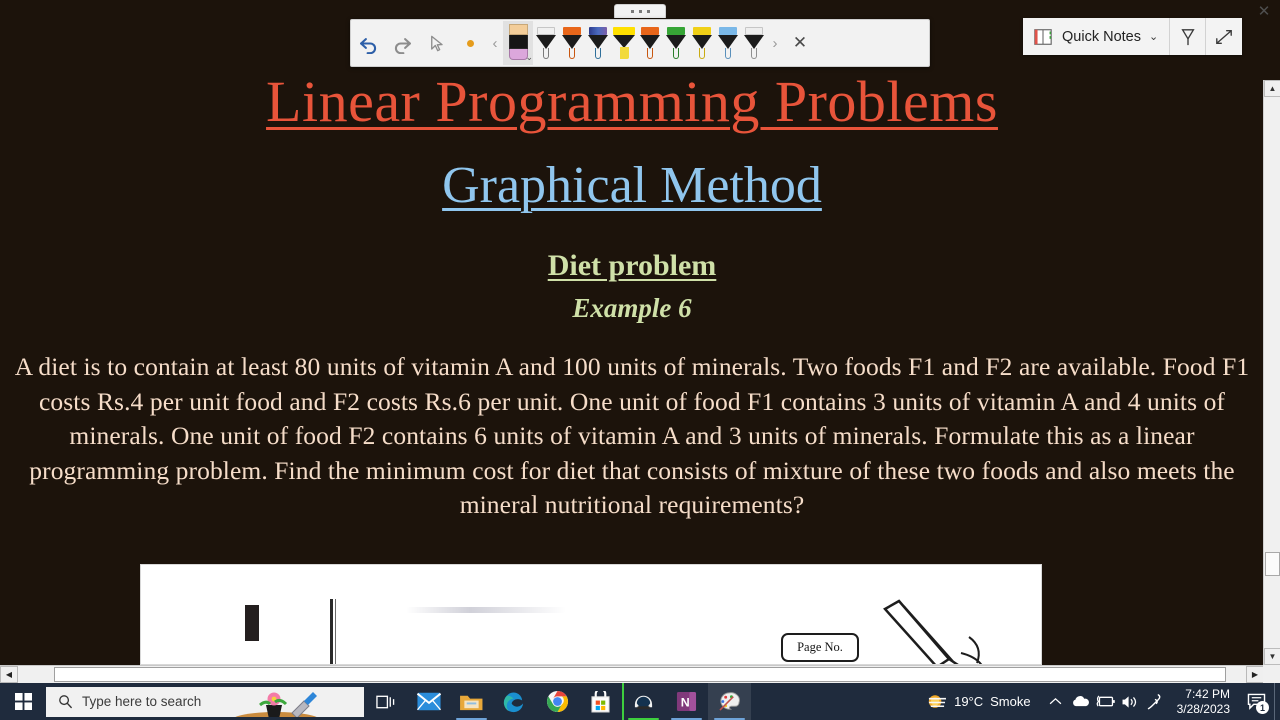 The image size is (1280, 720). Describe the element at coordinates (591, 614) in the screenshot. I see `notebook-page-photo: Page No.` at that location.